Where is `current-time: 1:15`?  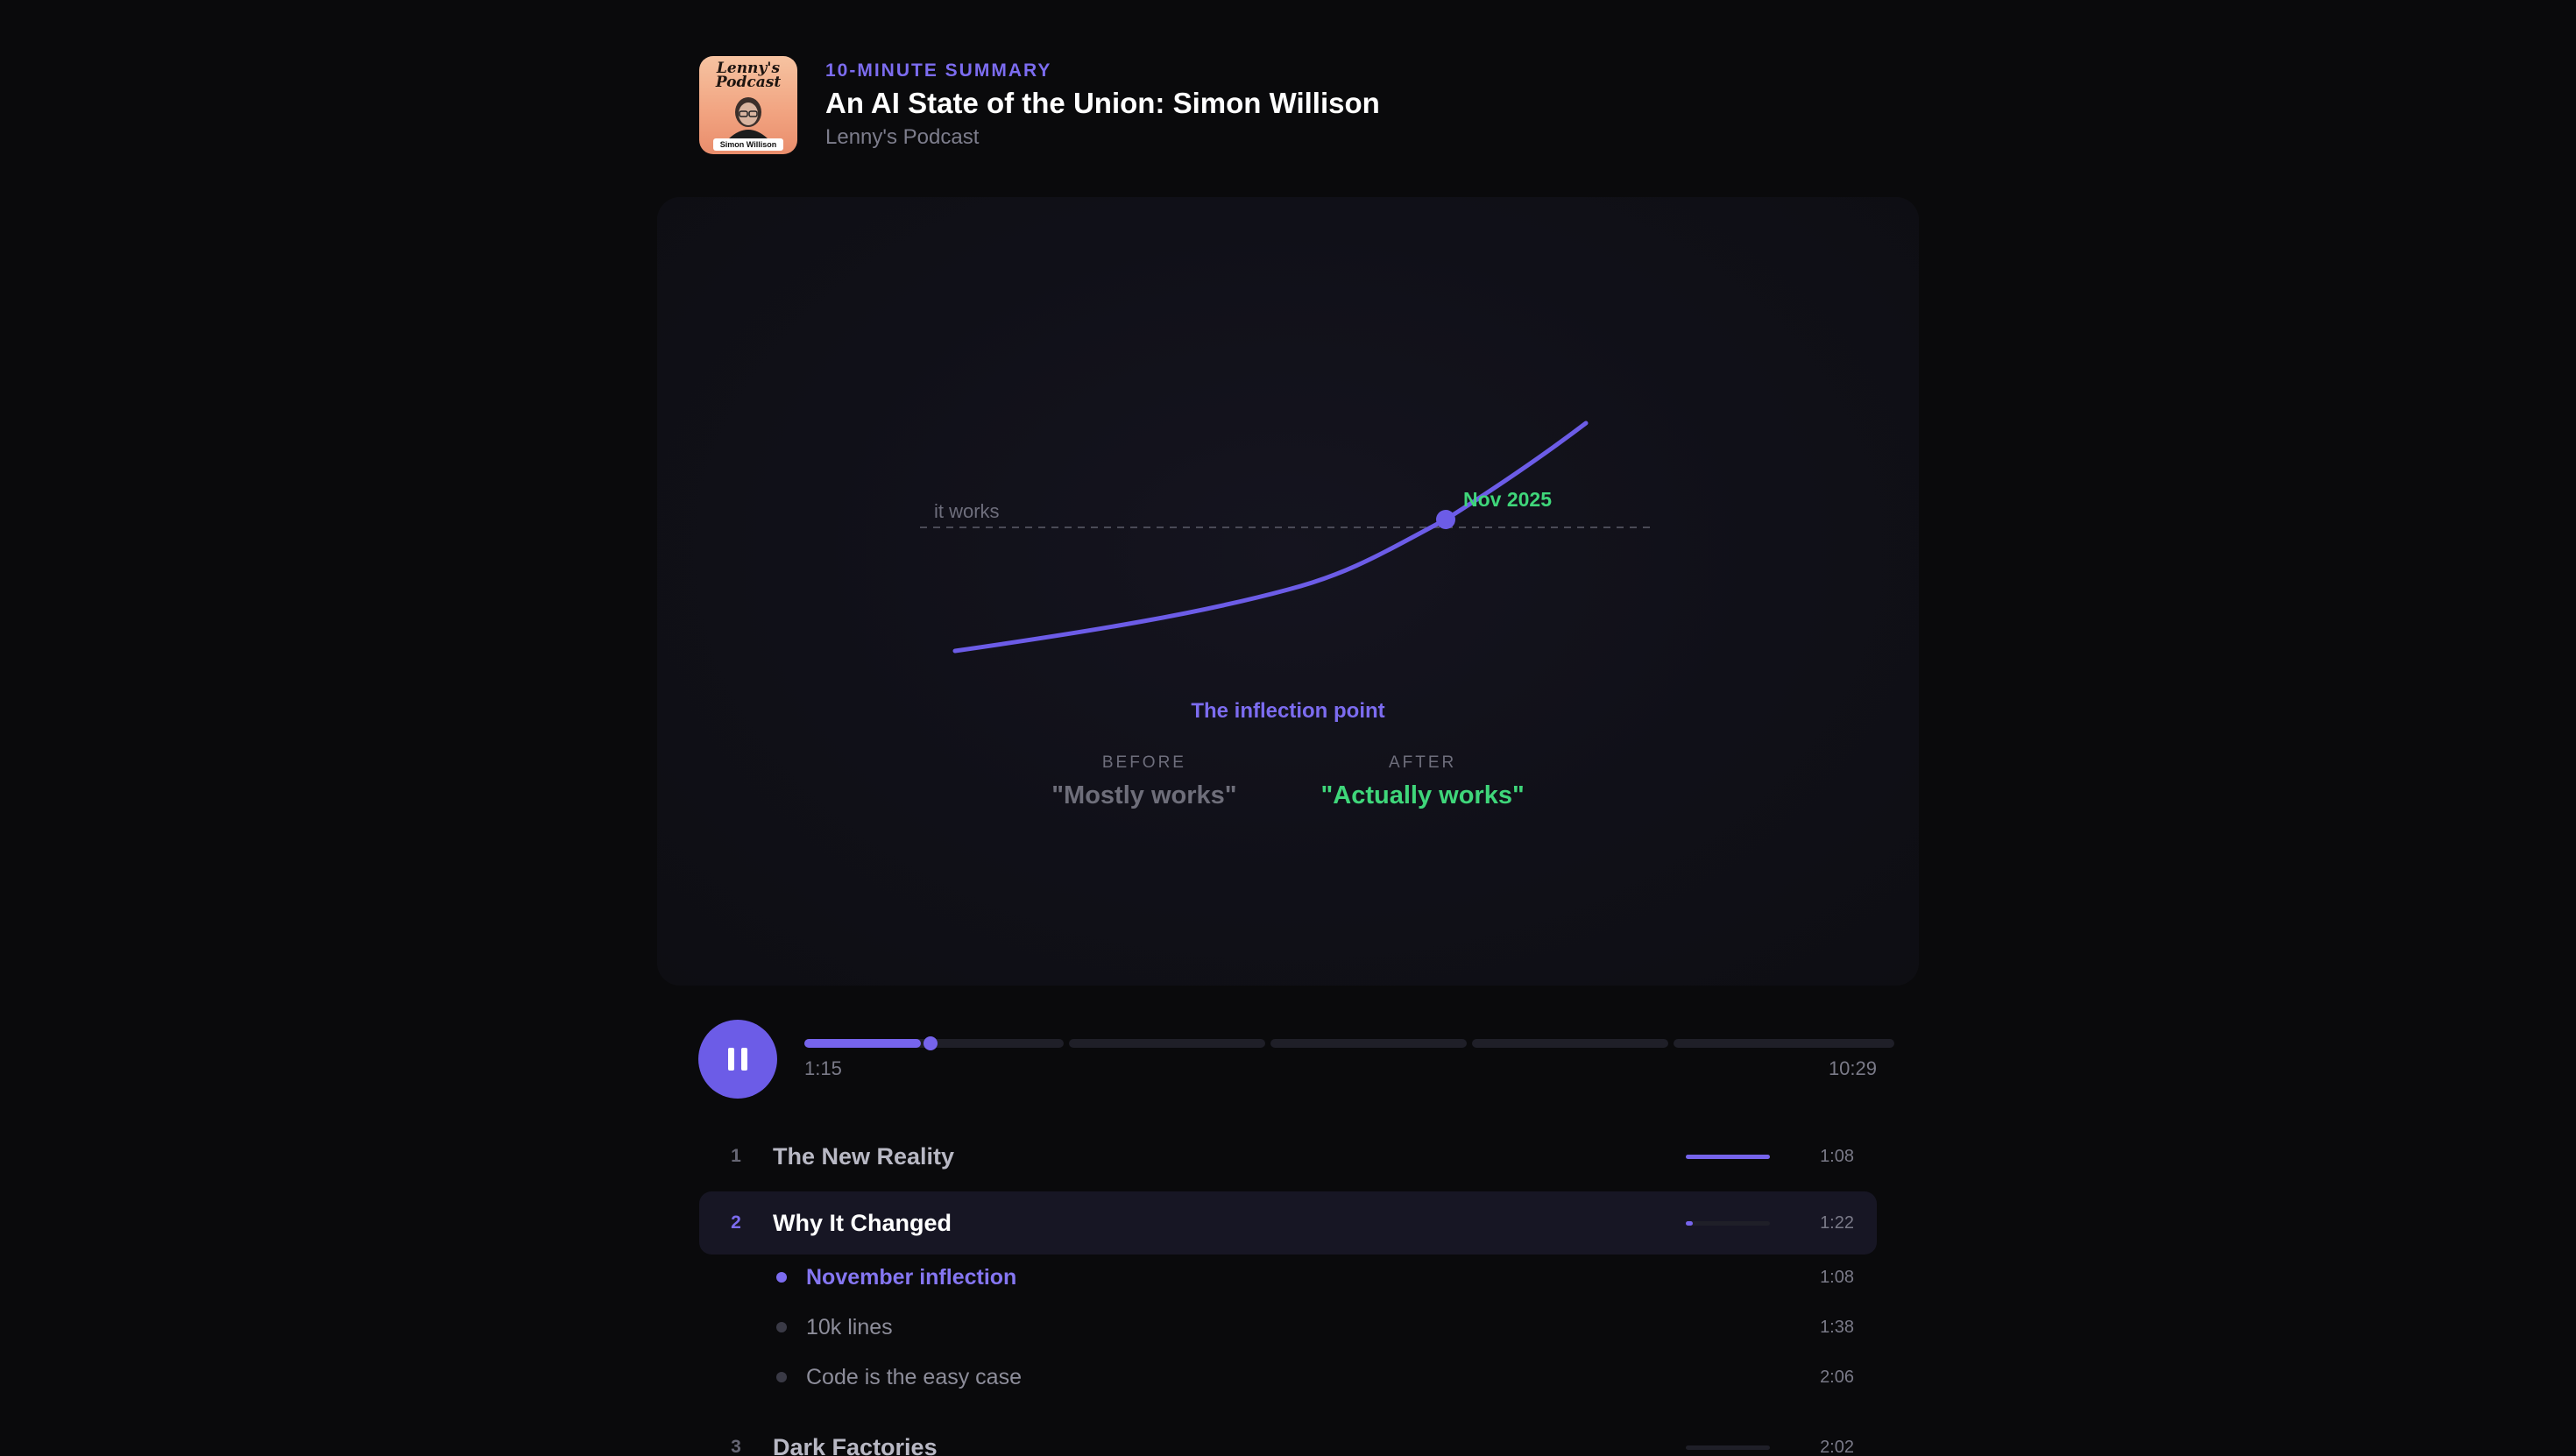 current-time: 1:15 is located at coordinates (823, 1068).